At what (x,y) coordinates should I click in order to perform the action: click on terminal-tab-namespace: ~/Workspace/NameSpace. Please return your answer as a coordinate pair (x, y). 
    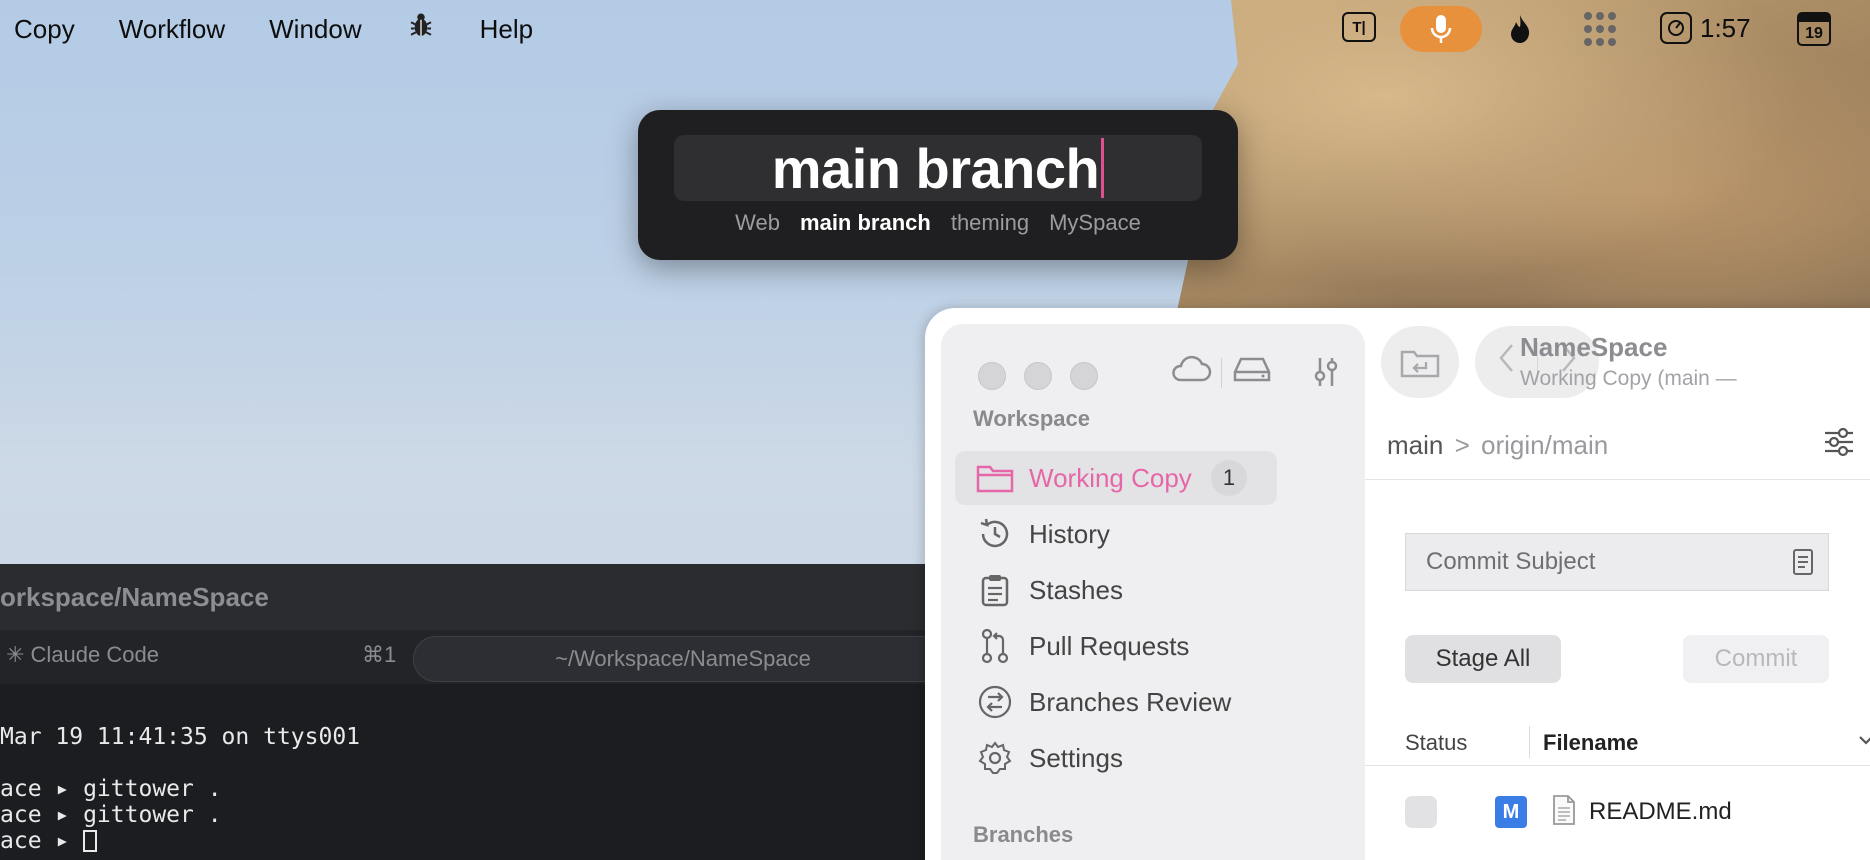
    Looking at the image, I should click on (683, 659).